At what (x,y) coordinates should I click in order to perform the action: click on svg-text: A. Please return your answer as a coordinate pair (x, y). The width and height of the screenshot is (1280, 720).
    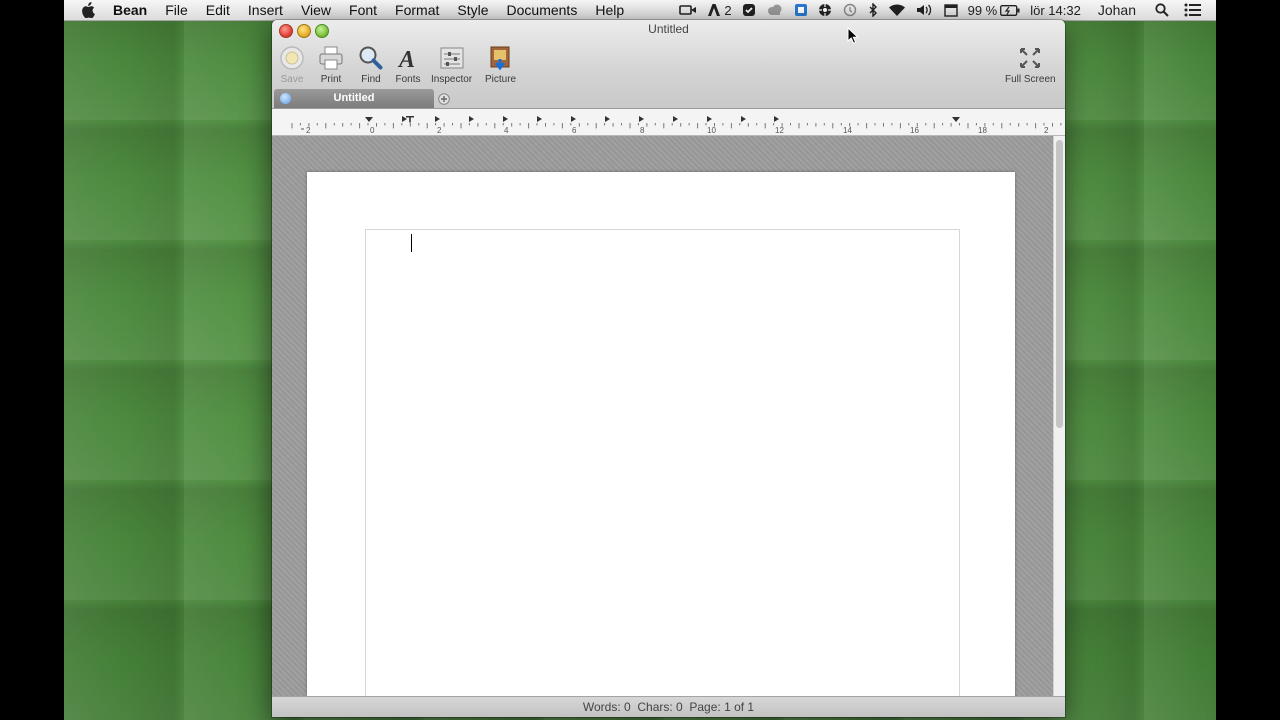
    Looking at the image, I should click on (406, 59).